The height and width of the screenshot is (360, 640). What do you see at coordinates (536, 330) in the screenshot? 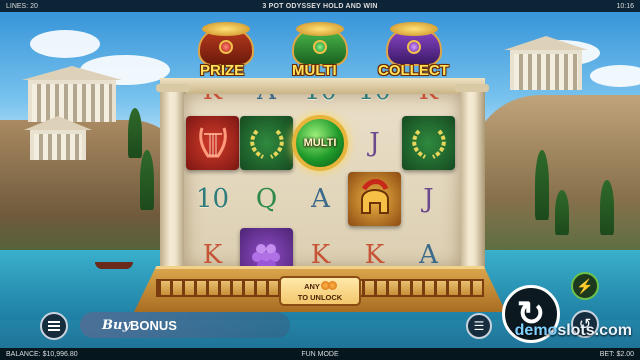
I see `watermark-demo: demo` at bounding box center [536, 330].